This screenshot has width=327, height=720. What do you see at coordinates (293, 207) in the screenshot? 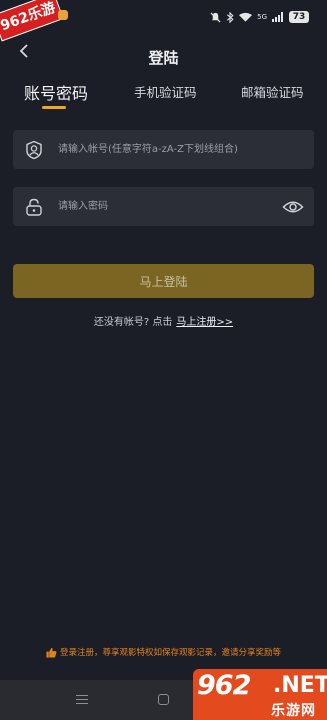
I see `show-password-eye-icon` at bounding box center [293, 207].